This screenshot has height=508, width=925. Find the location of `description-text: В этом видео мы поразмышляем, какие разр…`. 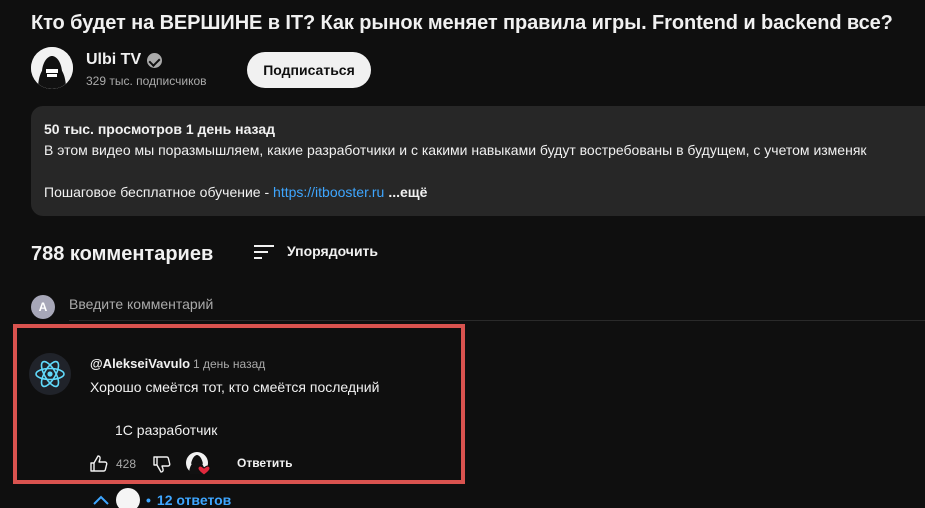

description-text: В этом видео мы поразмышляем, какие разр… is located at coordinates (455, 150).